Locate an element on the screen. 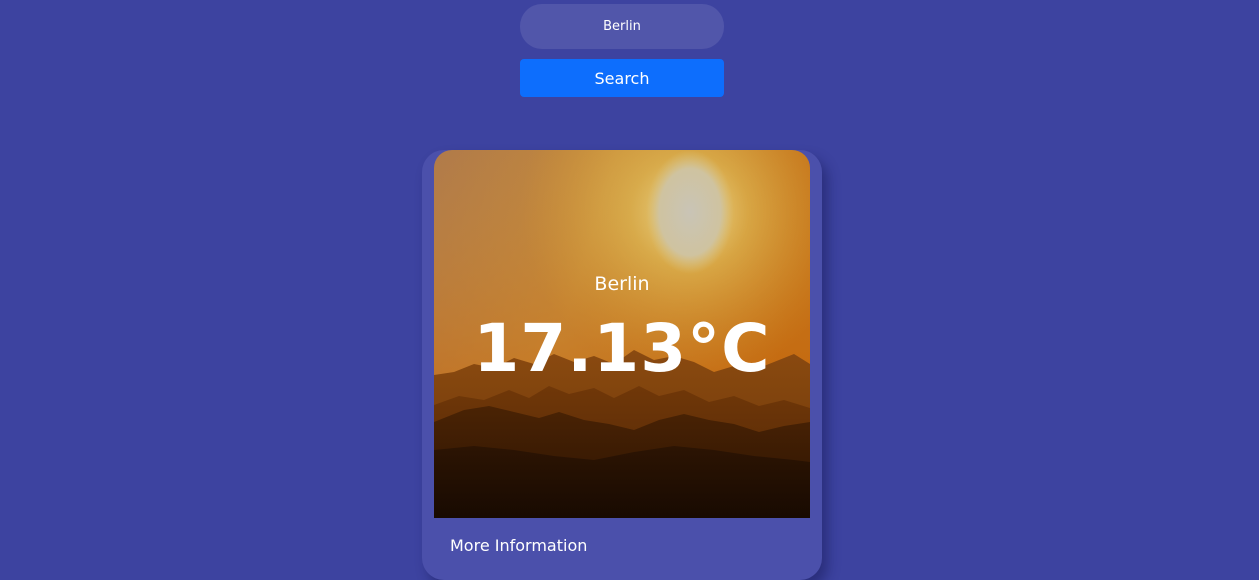 The image size is (1259, 580). city-name: Berlin is located at coordinates (622, 284).